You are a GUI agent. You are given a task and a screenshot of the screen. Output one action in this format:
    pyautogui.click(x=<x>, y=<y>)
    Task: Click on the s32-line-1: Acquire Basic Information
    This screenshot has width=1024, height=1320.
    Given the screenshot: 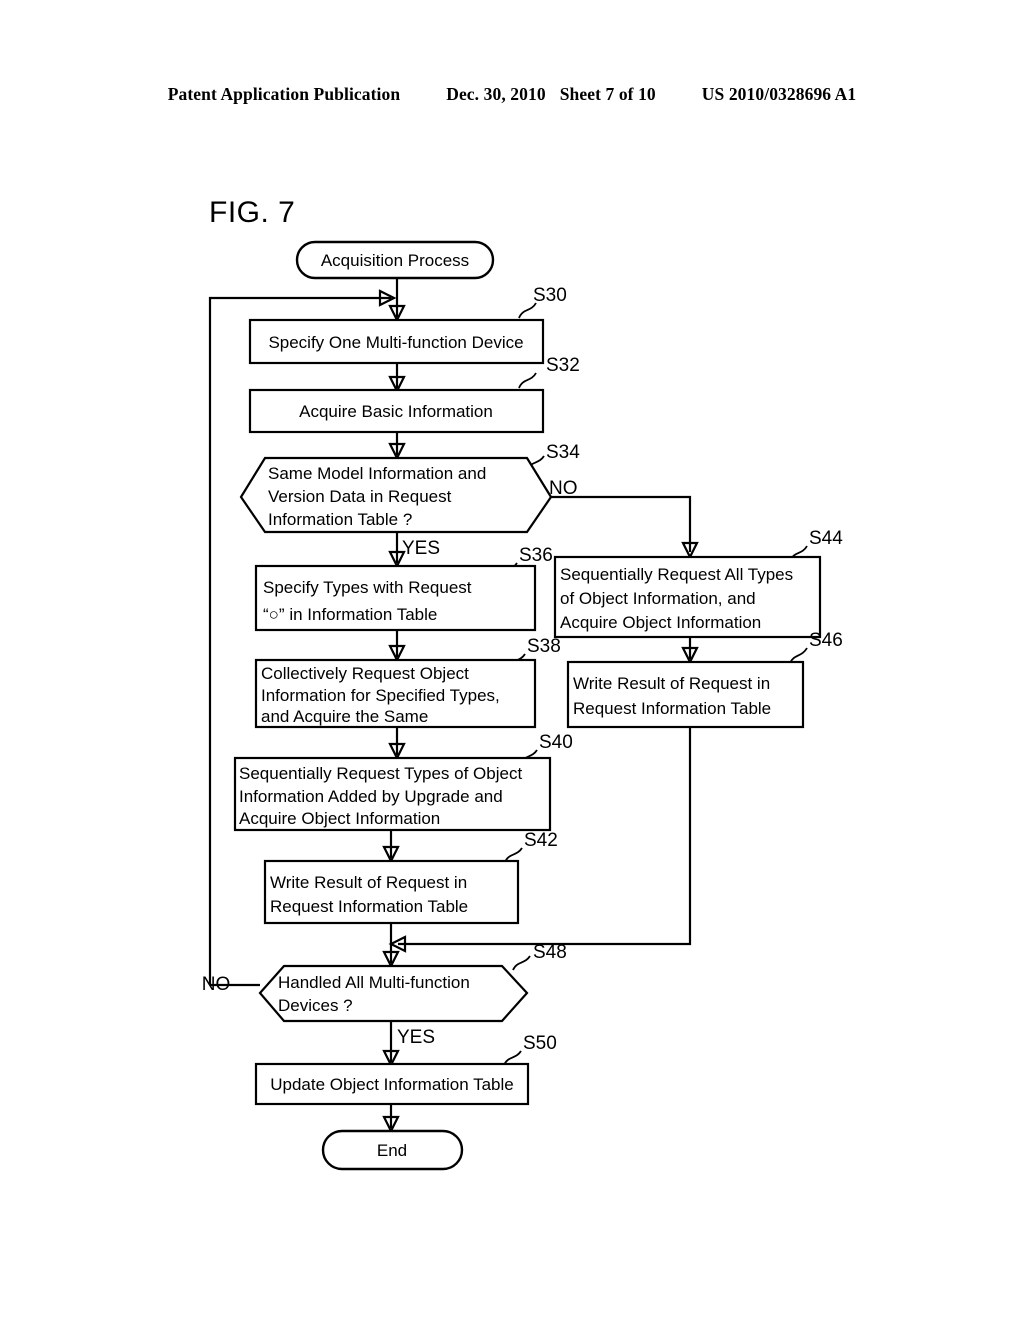 What is the action you would take?
    pyautogui.click(x=396, y=411)
    